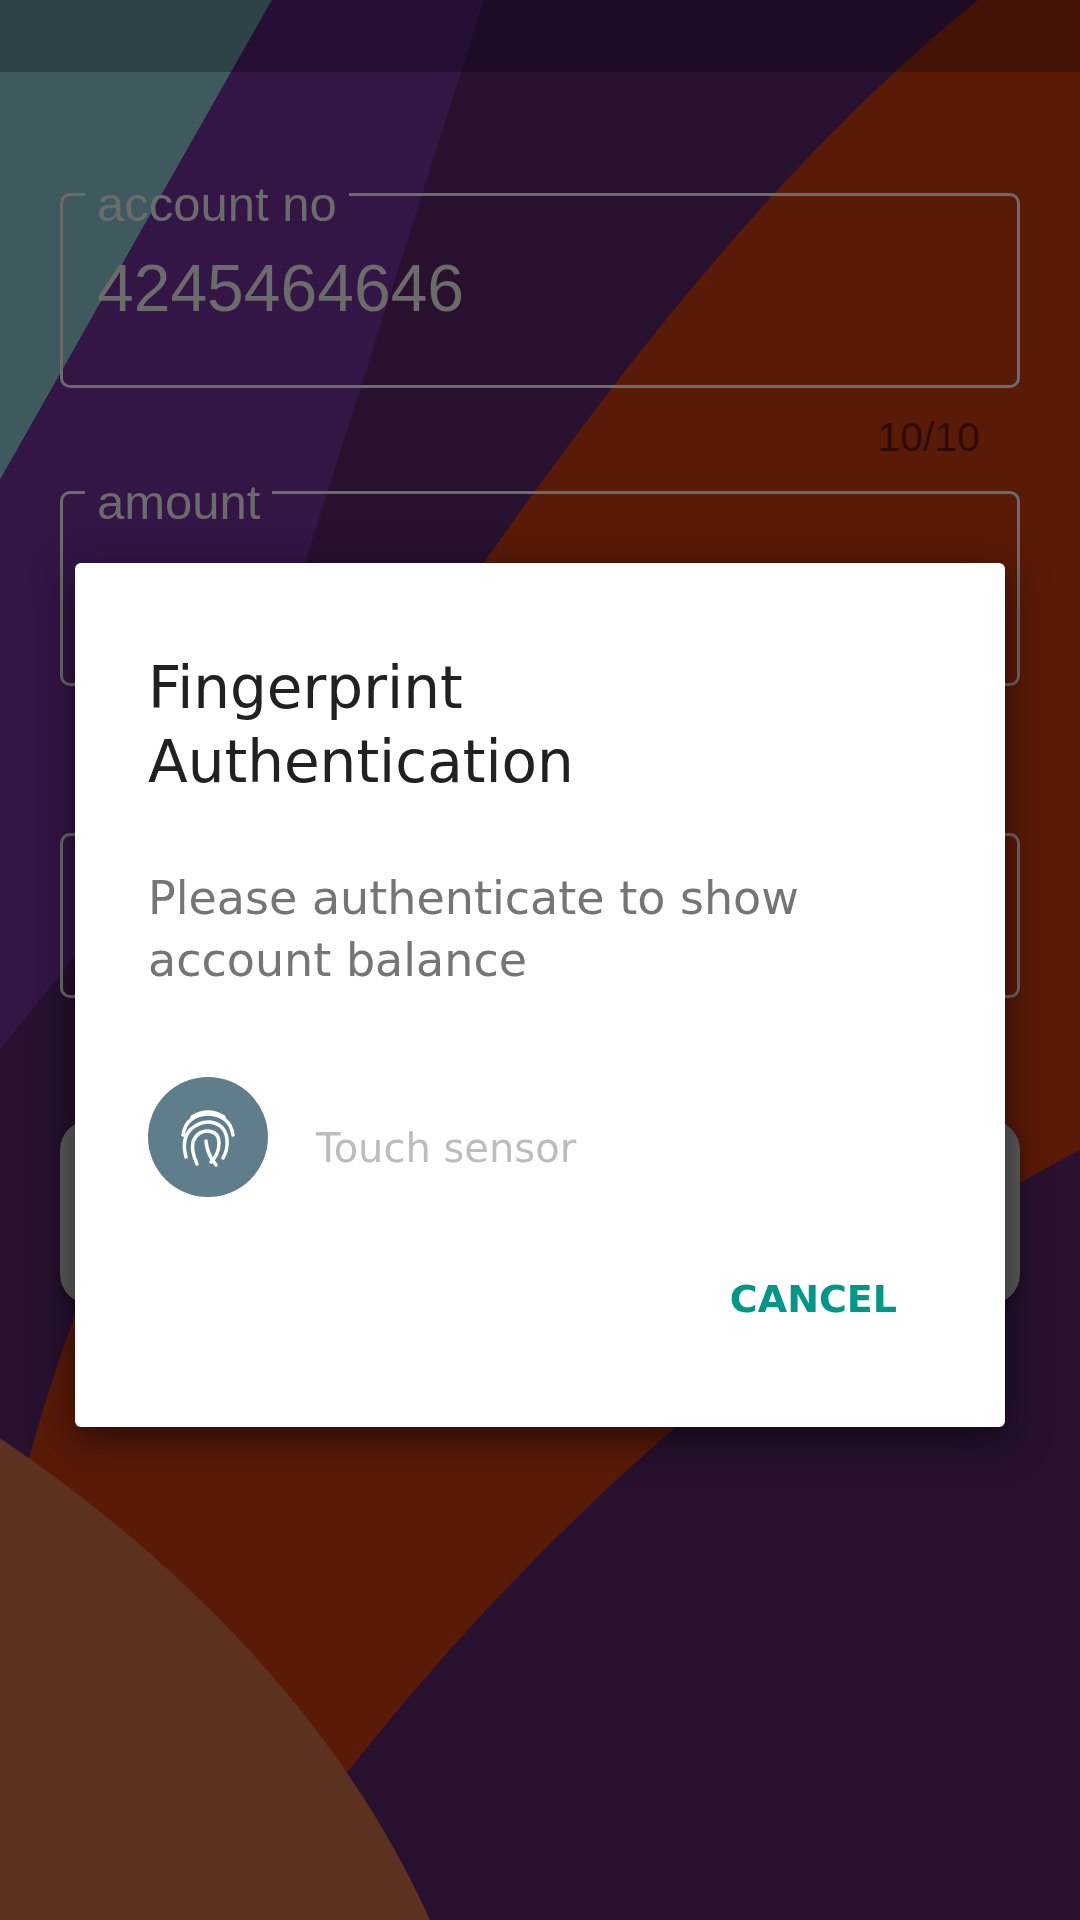 The height and width of the screenshot is (1920, 1080). Describe the element at coordinates (179, 502) in the screenshot. I see `field-label: amount` at that location.